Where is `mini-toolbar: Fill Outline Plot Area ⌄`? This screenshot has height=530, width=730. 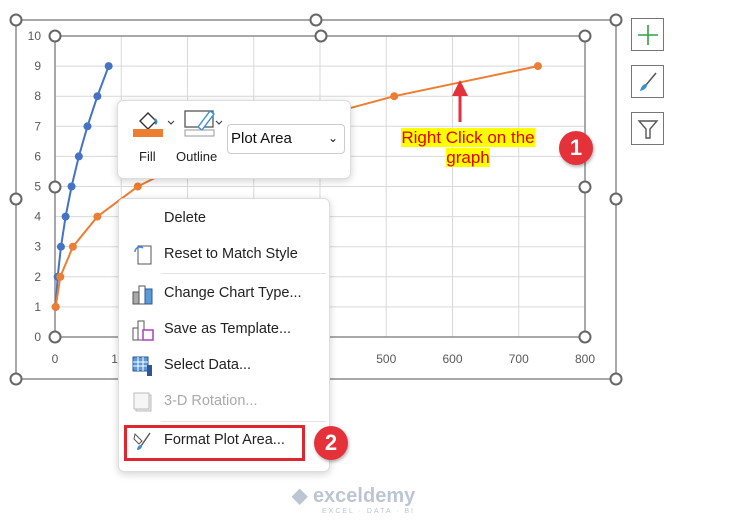 mini-toolbar: Fill Outline Plot Area ⌄ is located at coordinates (234, 139).